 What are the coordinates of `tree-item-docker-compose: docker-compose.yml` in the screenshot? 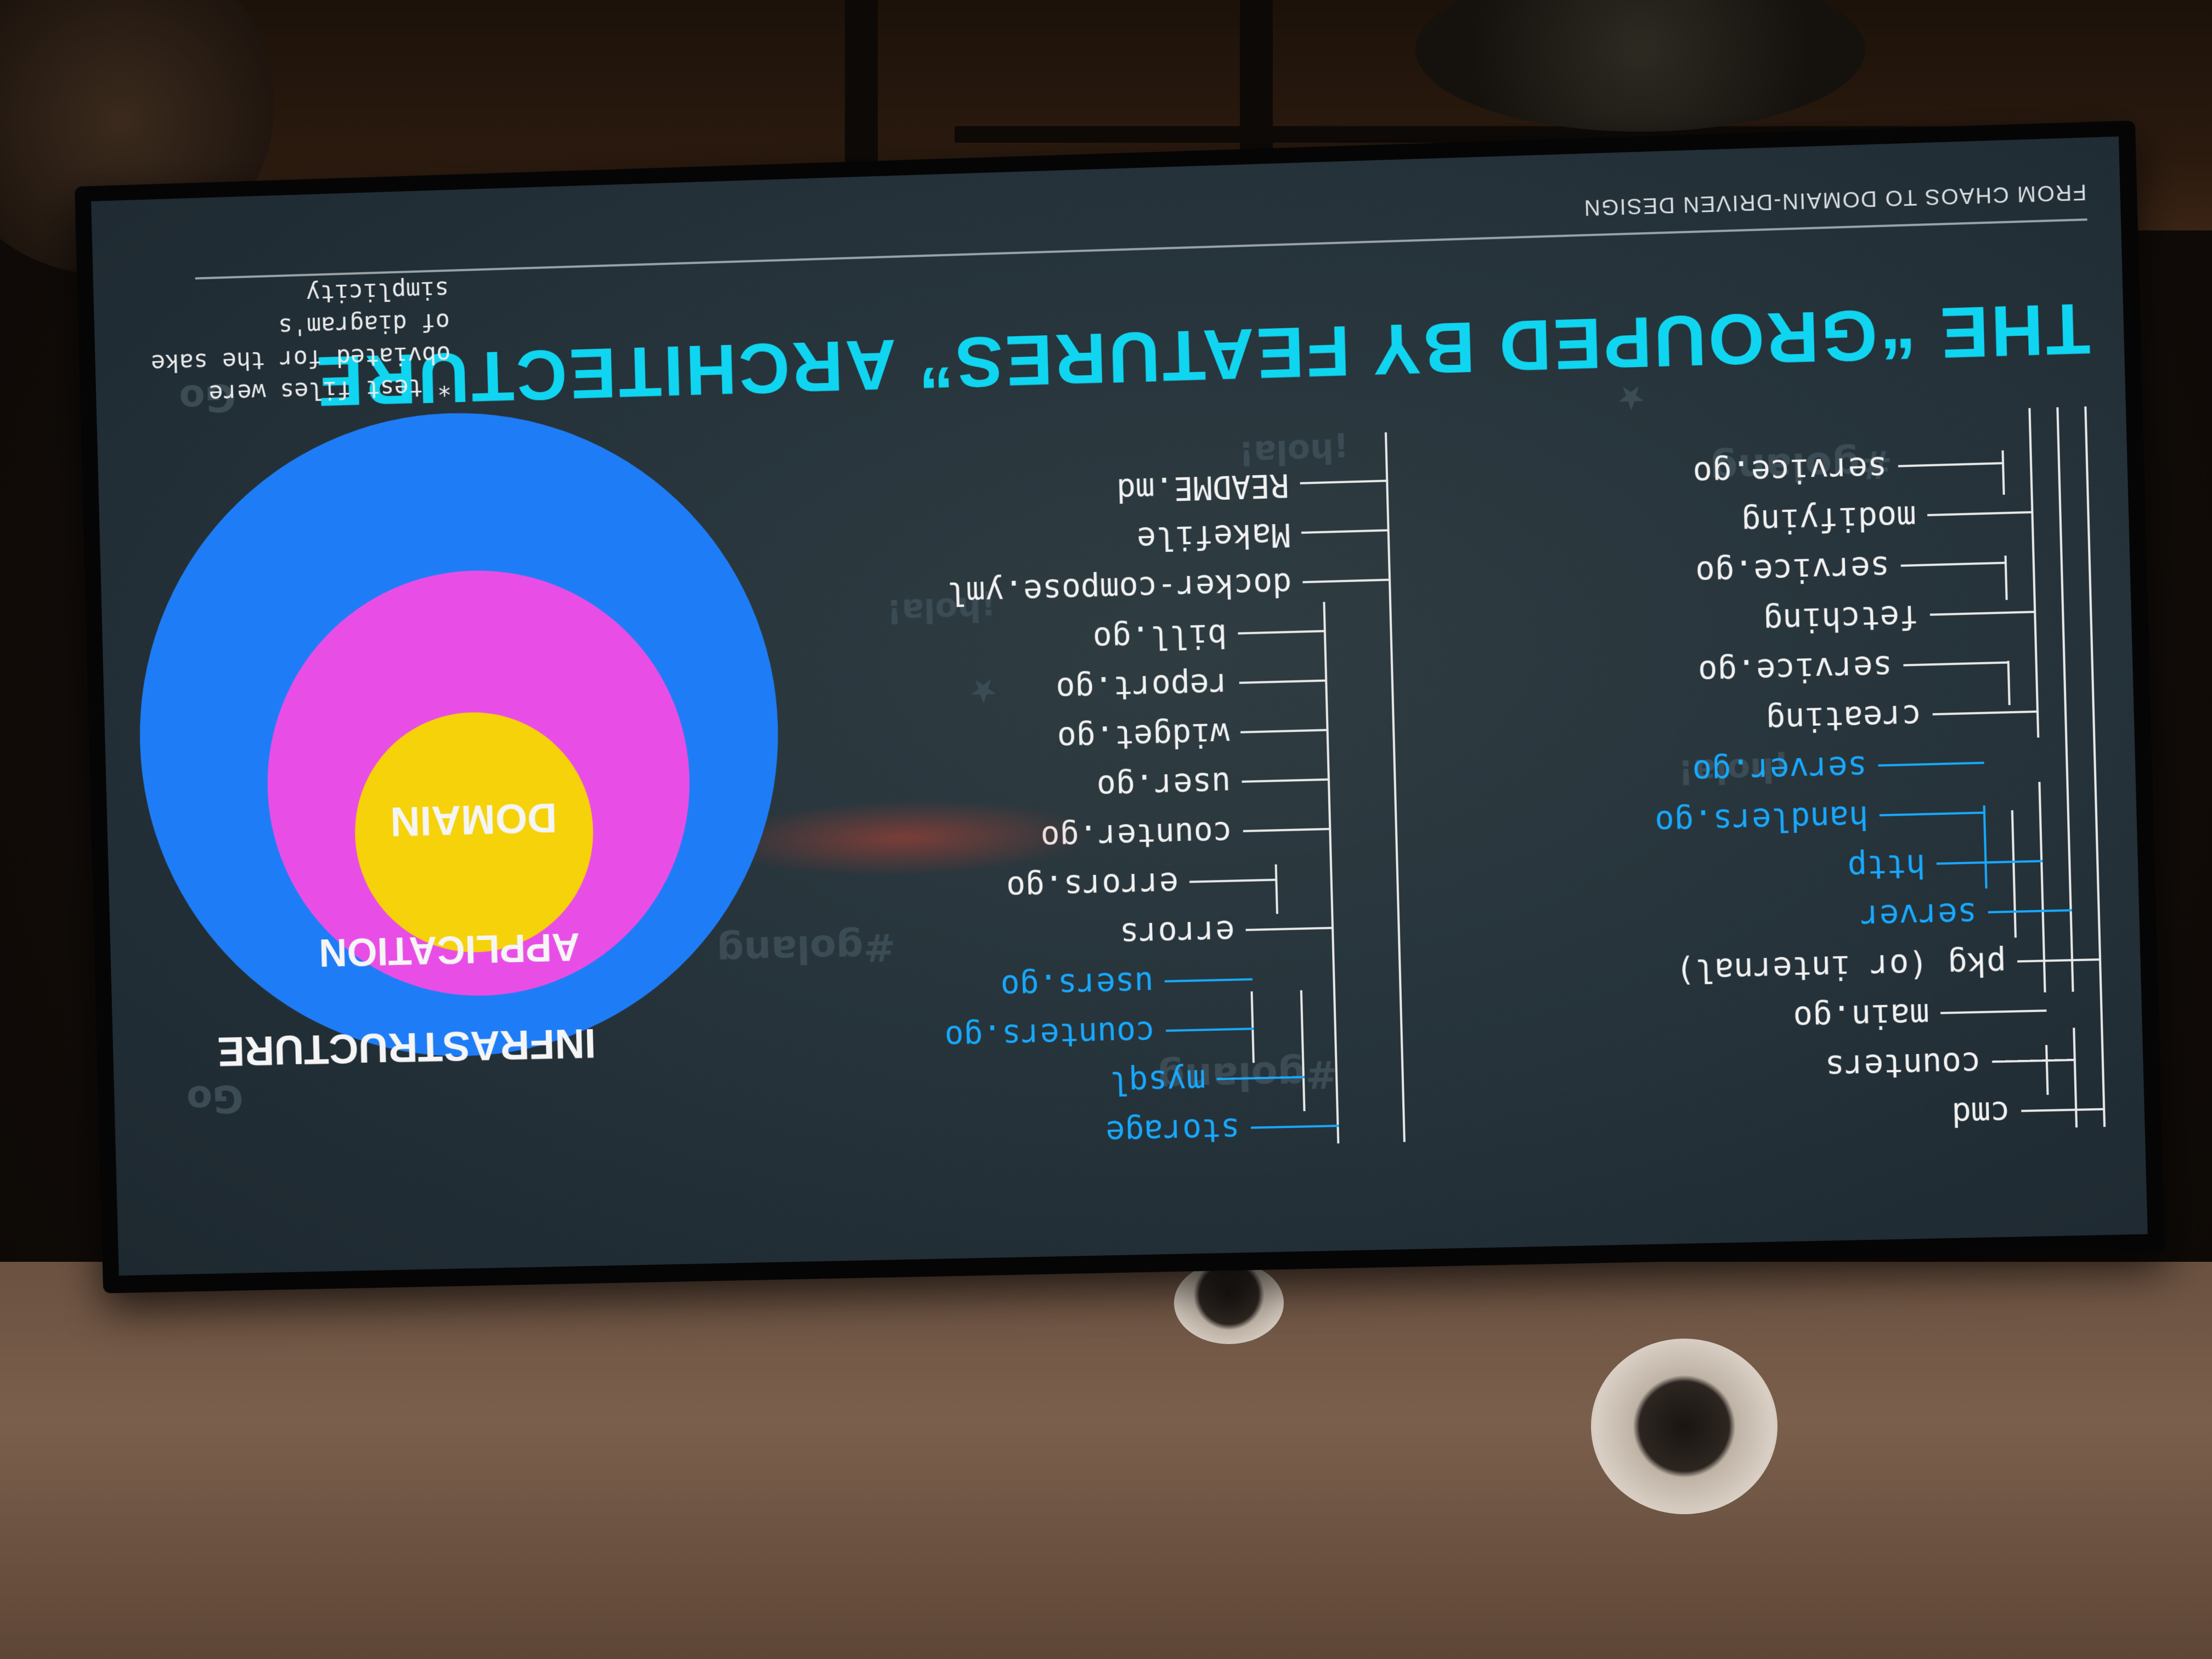 It's located at (1119, 589).